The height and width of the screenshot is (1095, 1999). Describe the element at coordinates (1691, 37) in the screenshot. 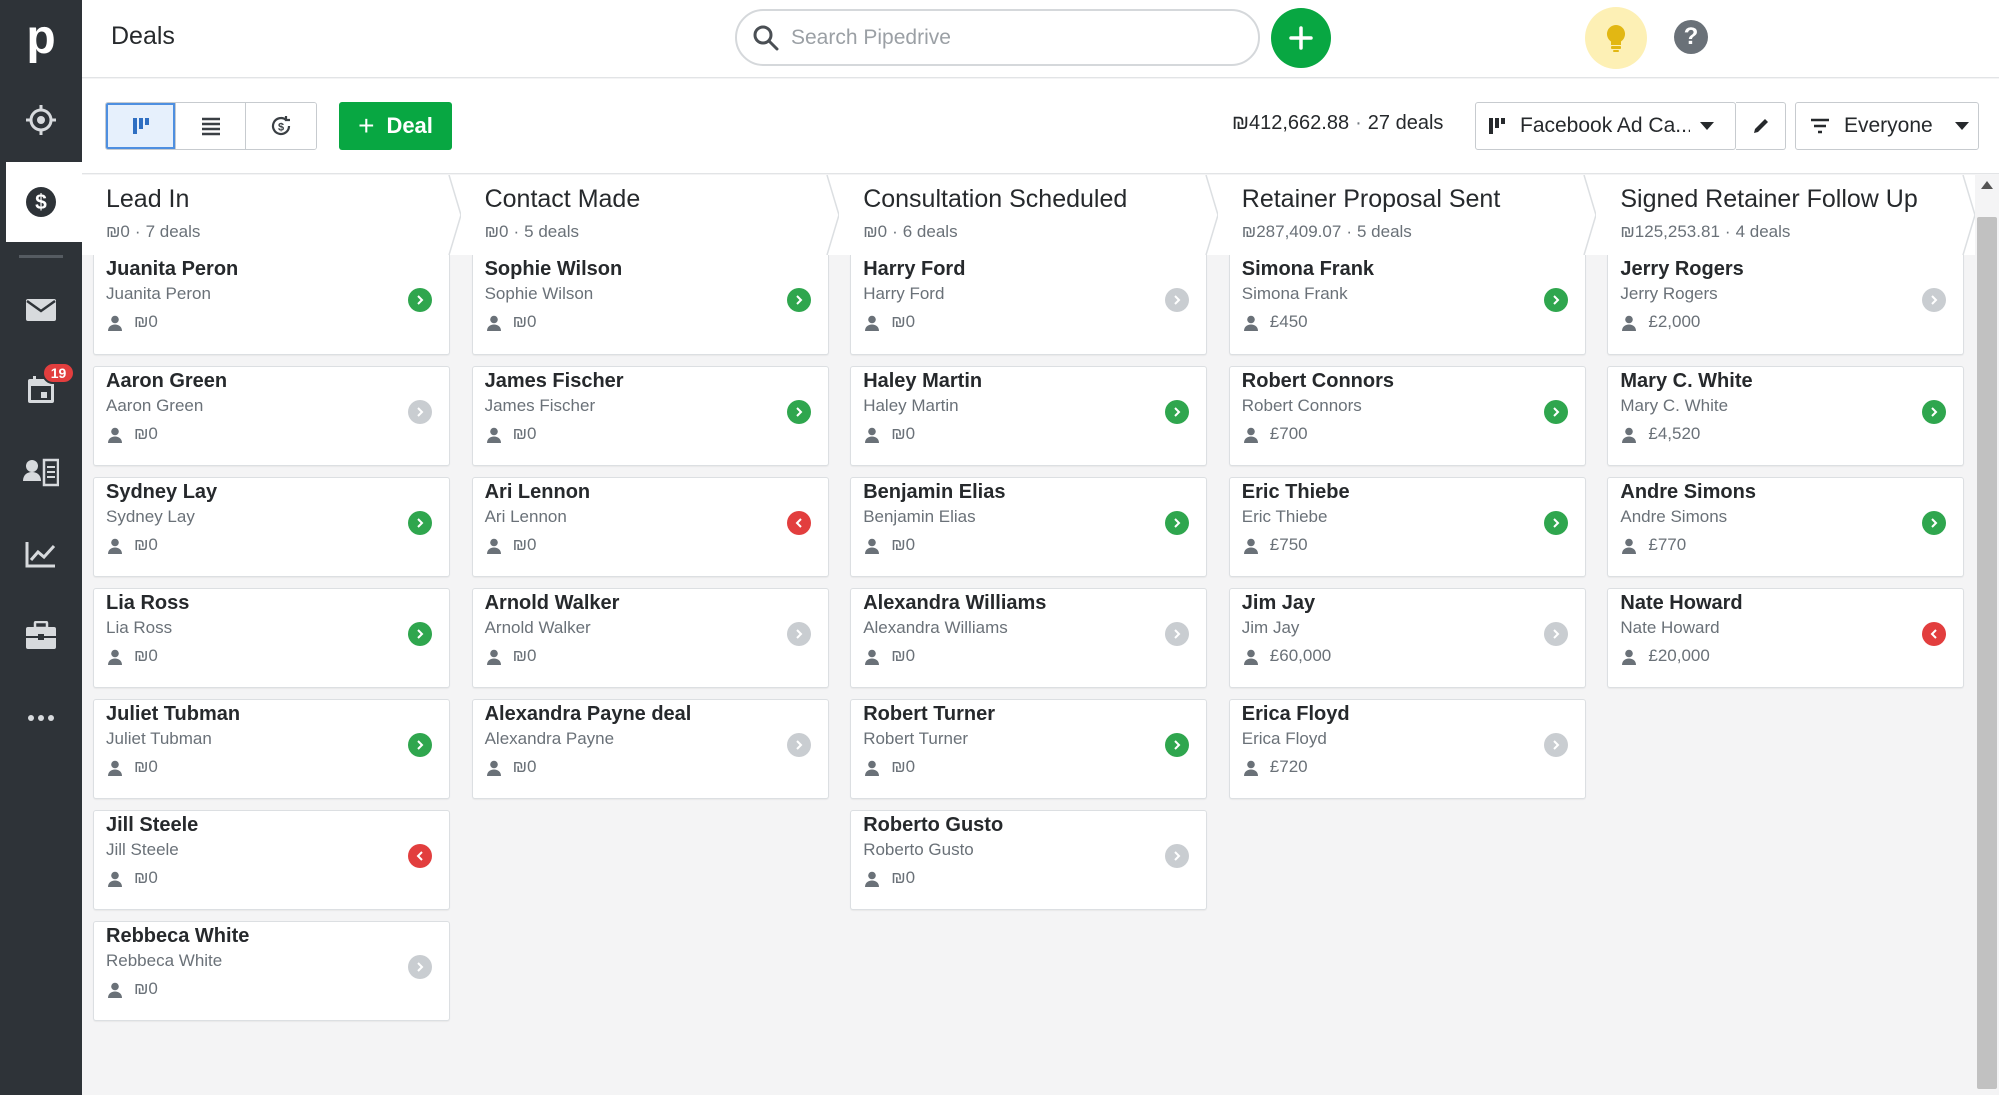

I see `help-icon: ?` at that location.